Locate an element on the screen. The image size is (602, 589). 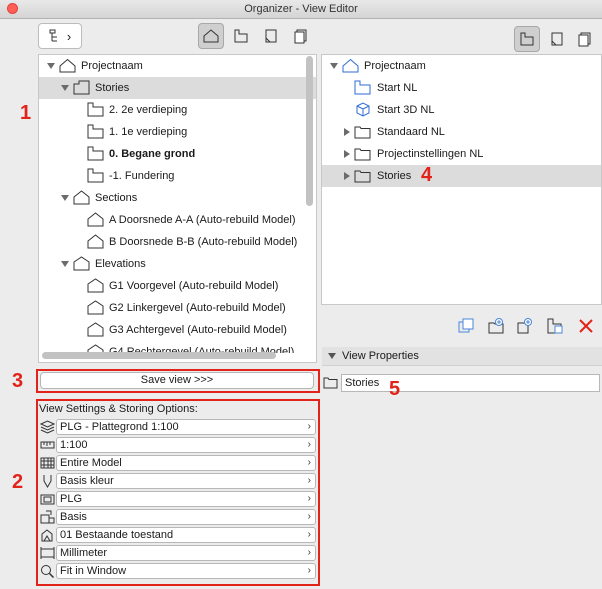
tree-row-folder: Standaard NL is located at coordinates (461, 132).